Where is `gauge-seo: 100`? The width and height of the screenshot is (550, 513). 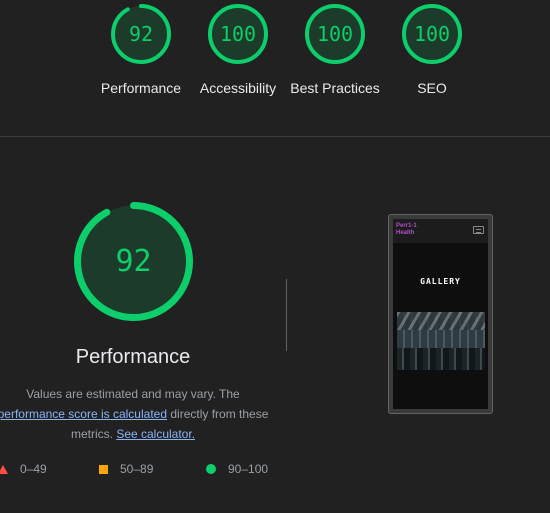
gauge-seo: 100 is located at coordinates (432, 34).